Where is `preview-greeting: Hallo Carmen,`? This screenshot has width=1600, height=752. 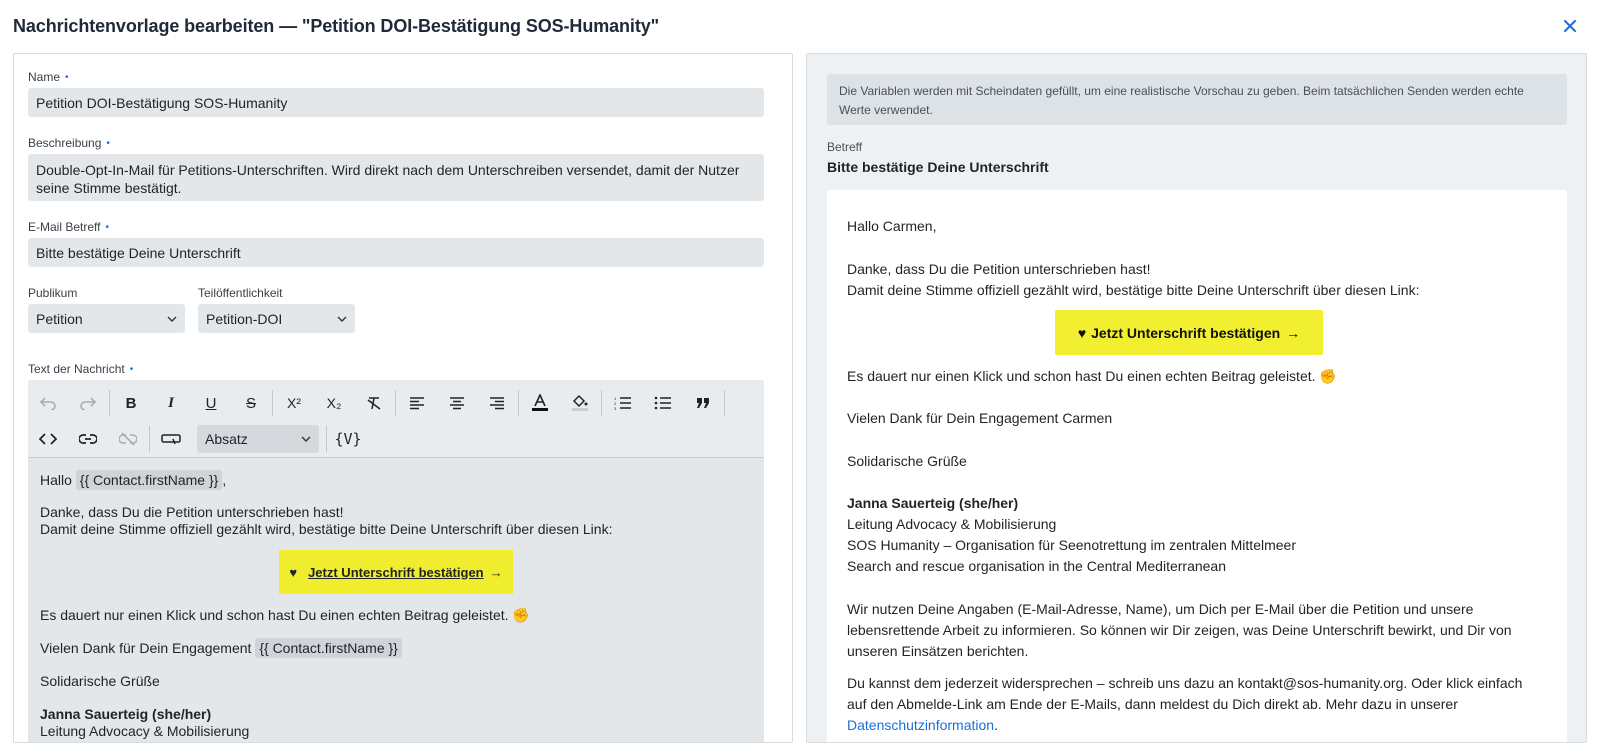 preview-greeting: Hallo Carmen, is located at coordinates (892, 226).